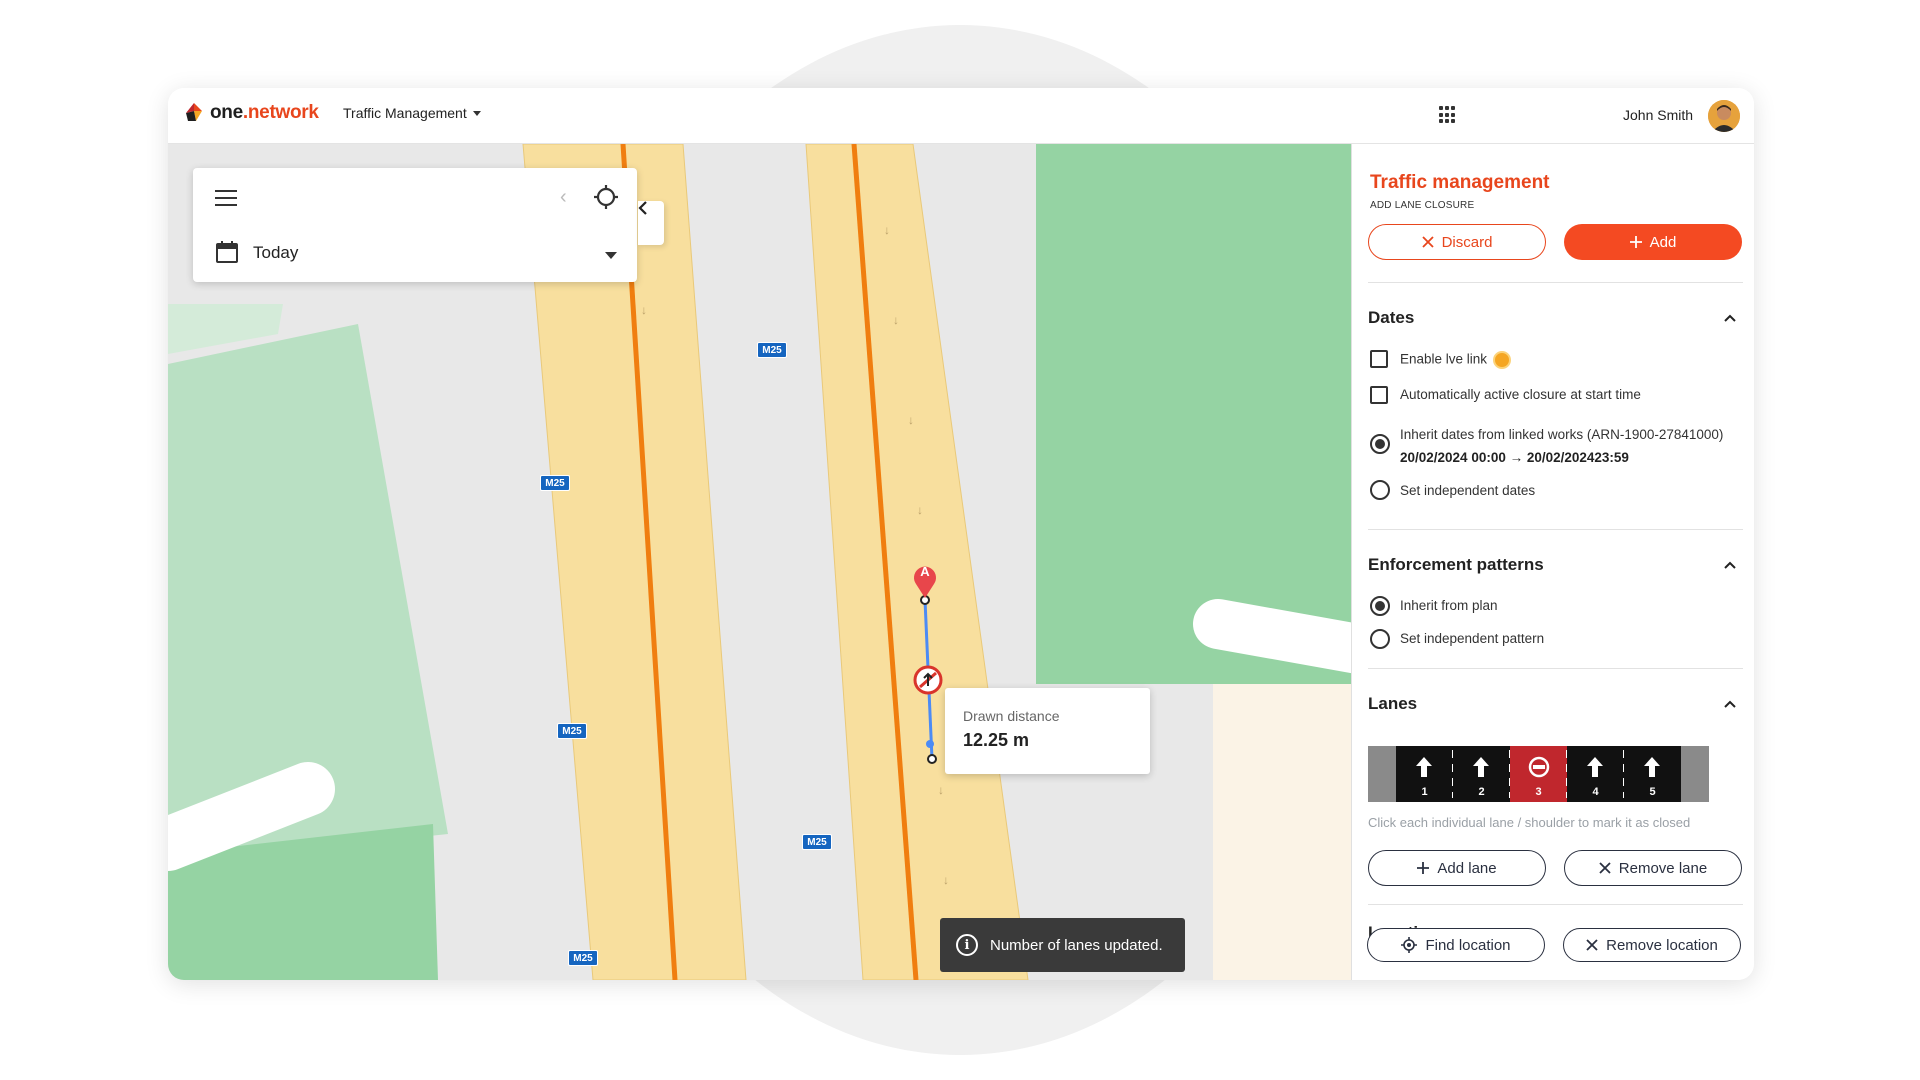 The height and width of the screenshot is (1080, 1920). Describe the element at coordinates (226, 112) in the screenshot. I see `logo-text-one: one` at that location.